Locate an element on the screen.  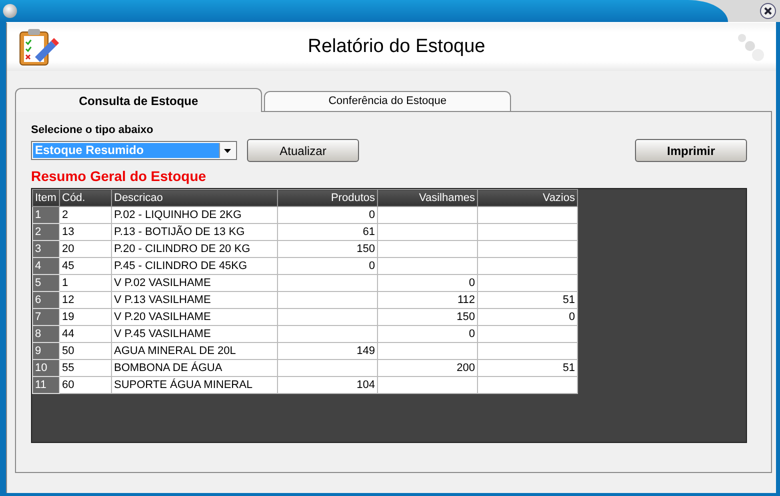
table-cell: 44 is located at coordinates (86, 334).